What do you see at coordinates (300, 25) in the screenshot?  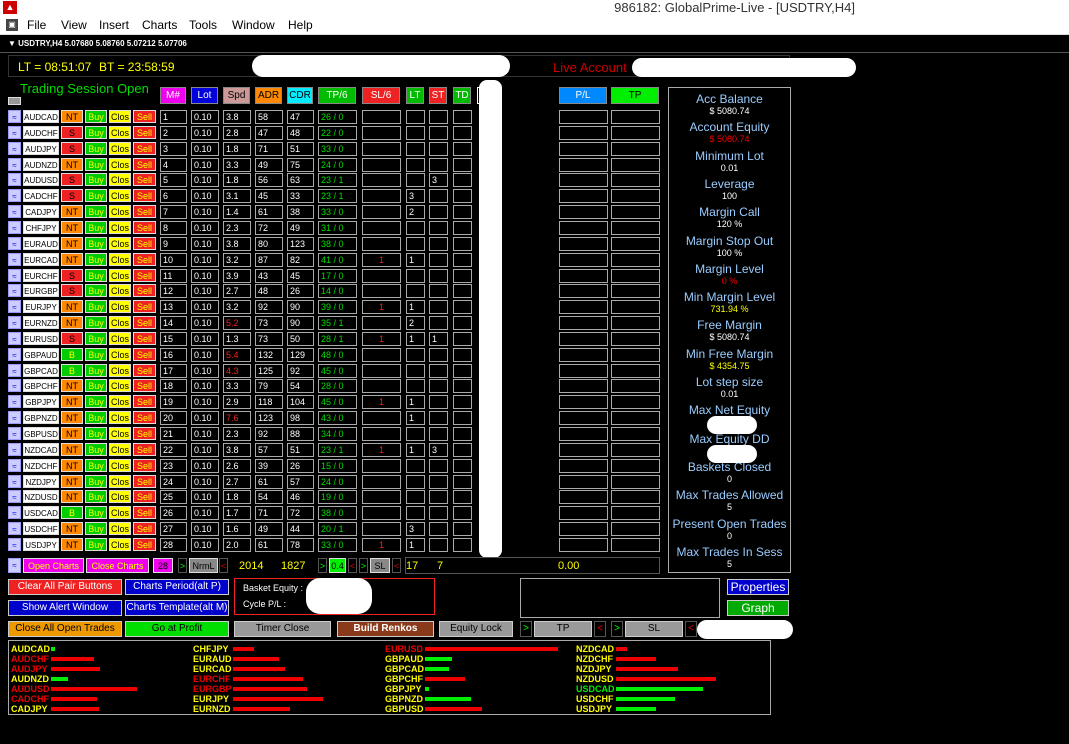 I see `menu-help: Help` at bounding box center [300, 25].